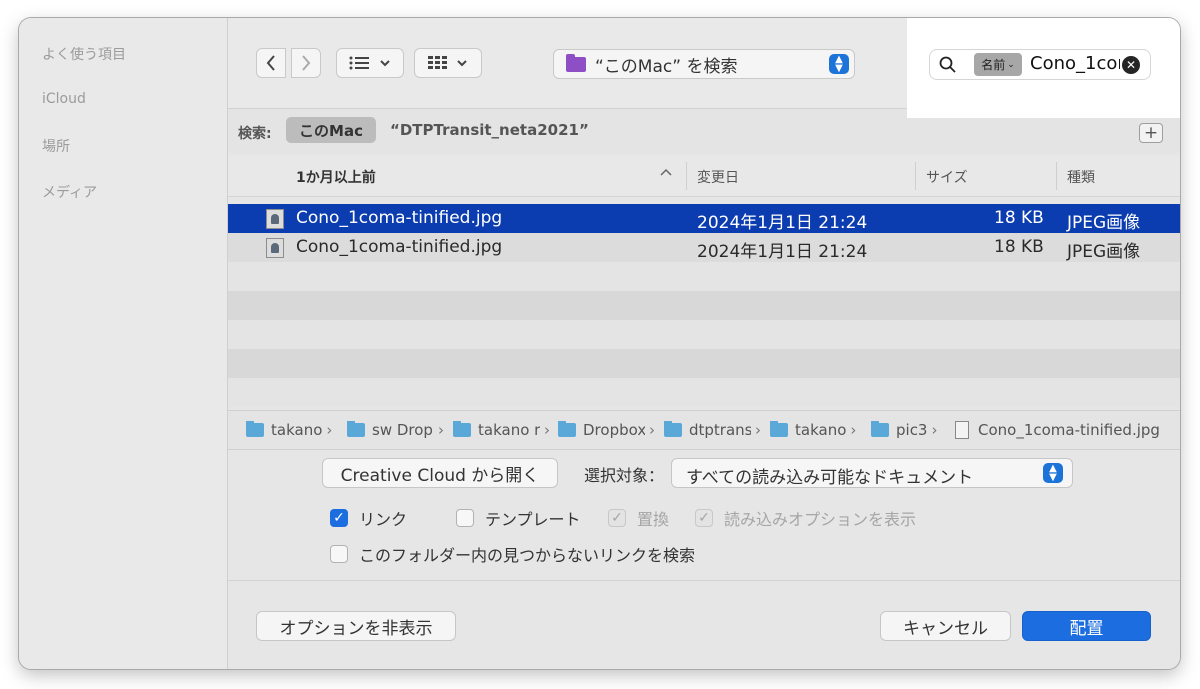  I want to click on location-label: “このMac” を検索, so click(666, 66).